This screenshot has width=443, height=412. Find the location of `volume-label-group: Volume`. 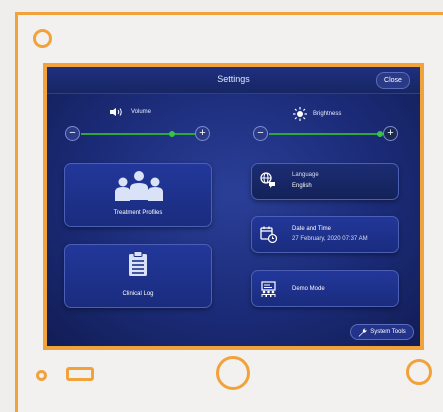

volume-label-group: Volume is located at coordinates (130, 112).